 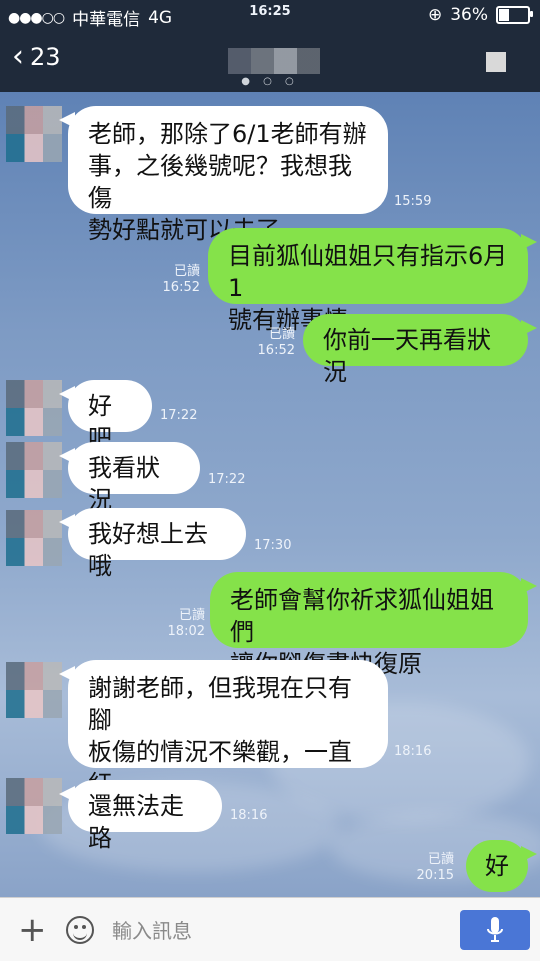 What do you see at coordinates (140, 816) in the screenshot?
I see `message-bubble-received: 還無法走路` at bounding box center [140, 816].